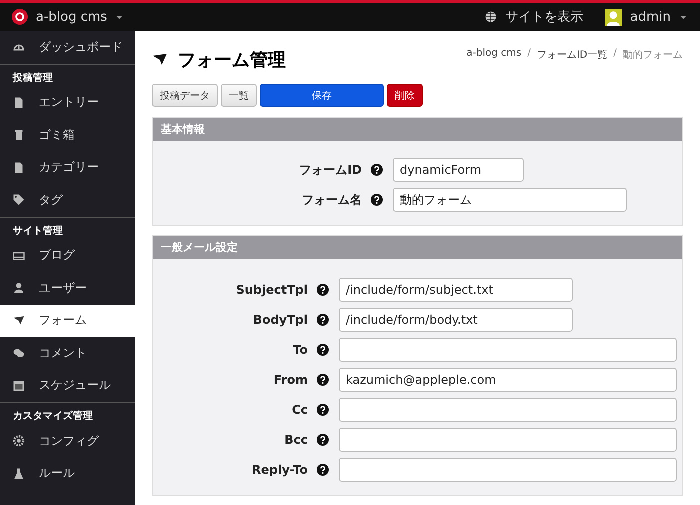 Image resolution: width=700 pixels, height=505 pixels. What do you see at coordinates (19, 474) in the screenshot?
I see `flask-icon` at bounding box center [19, 474].